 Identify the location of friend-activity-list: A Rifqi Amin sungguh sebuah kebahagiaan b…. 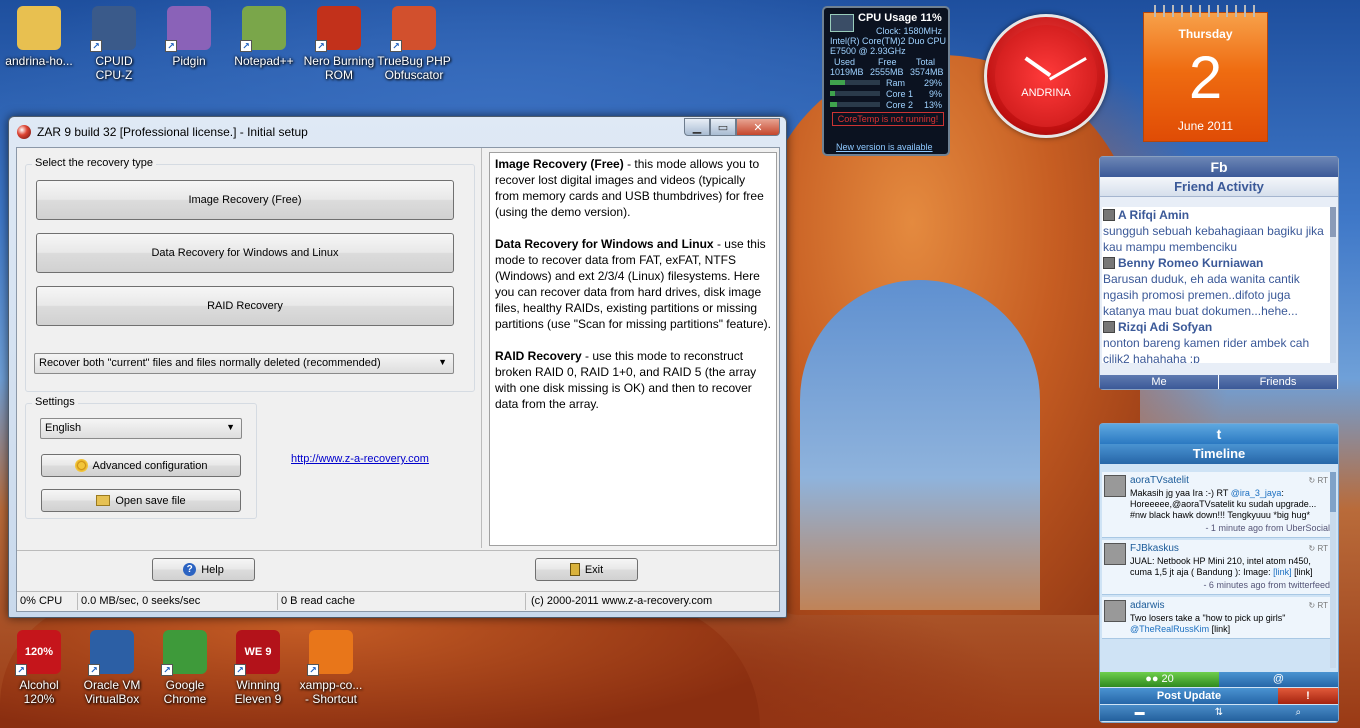
(1217, 285).